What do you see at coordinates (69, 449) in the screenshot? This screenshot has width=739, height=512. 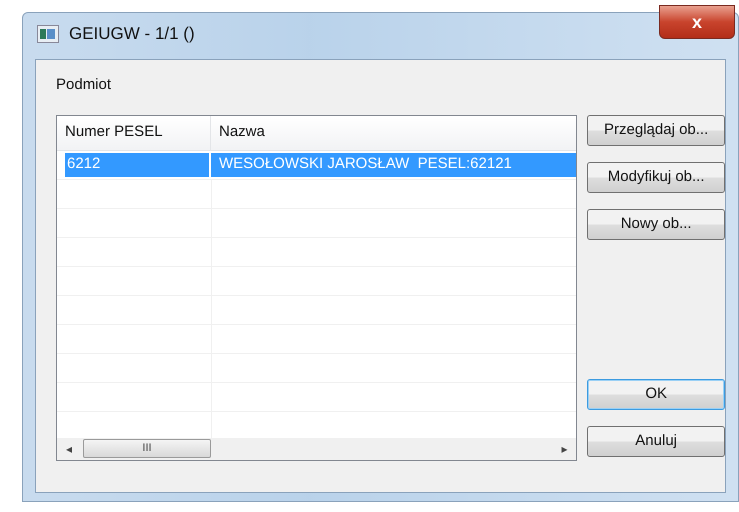 I see `scroll-left-arrow: ◂` at bounding box center [69, 449].